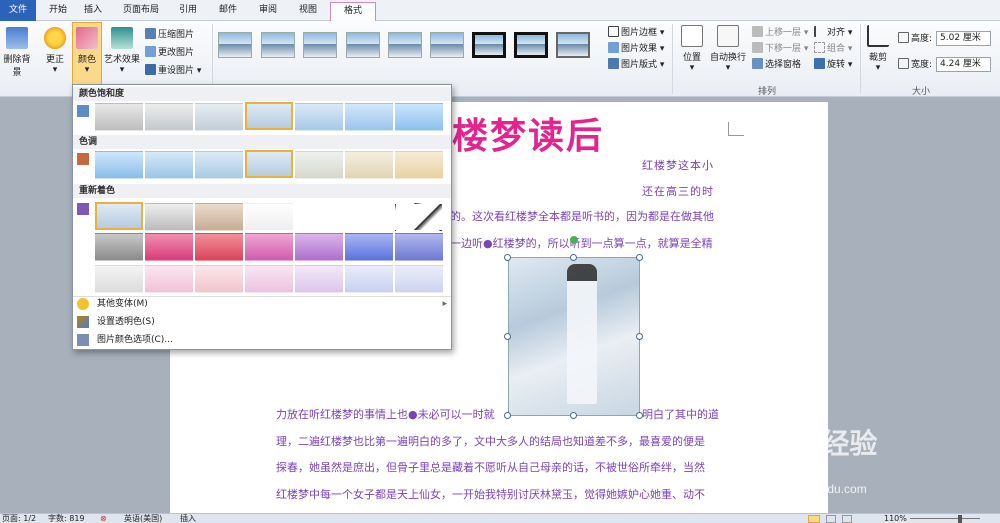 The width and height of the screenshot is (1000, 523). I want to click on recolor-dark-red, so click(219, 247).